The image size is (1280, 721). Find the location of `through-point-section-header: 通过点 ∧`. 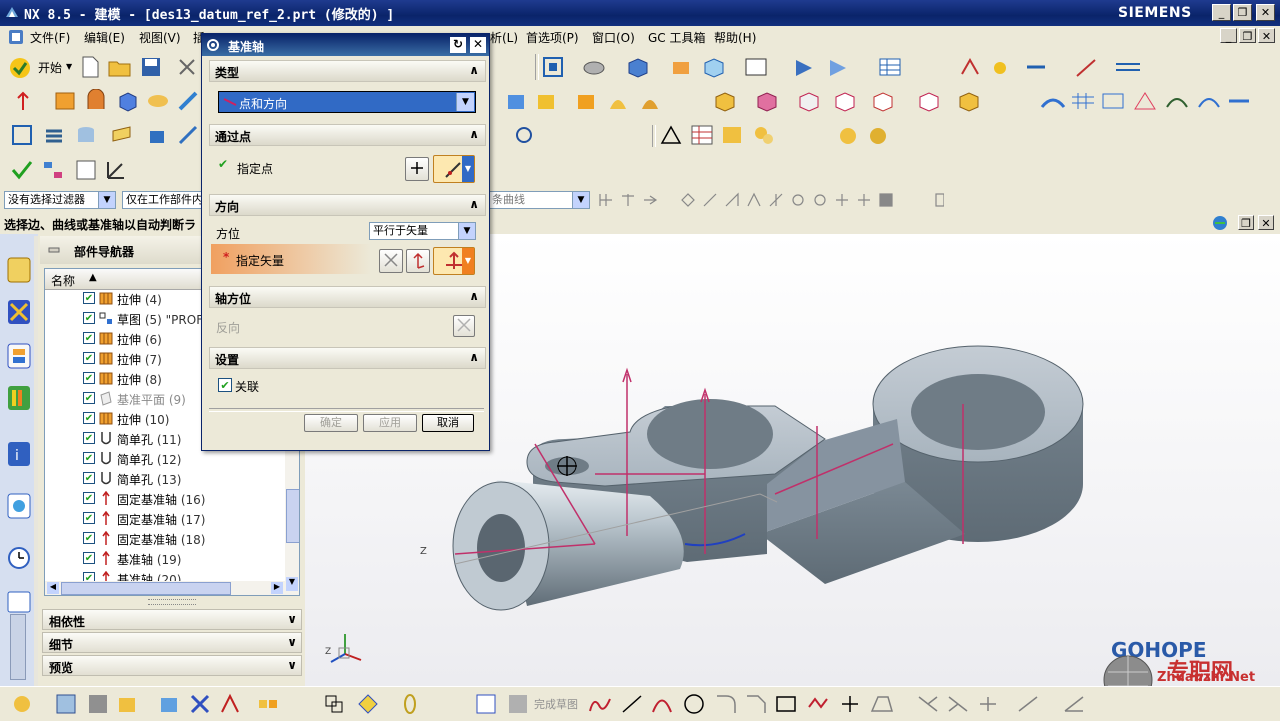

through-point-section-header: 通过点 ∧ is located at coordinates (347, 135).